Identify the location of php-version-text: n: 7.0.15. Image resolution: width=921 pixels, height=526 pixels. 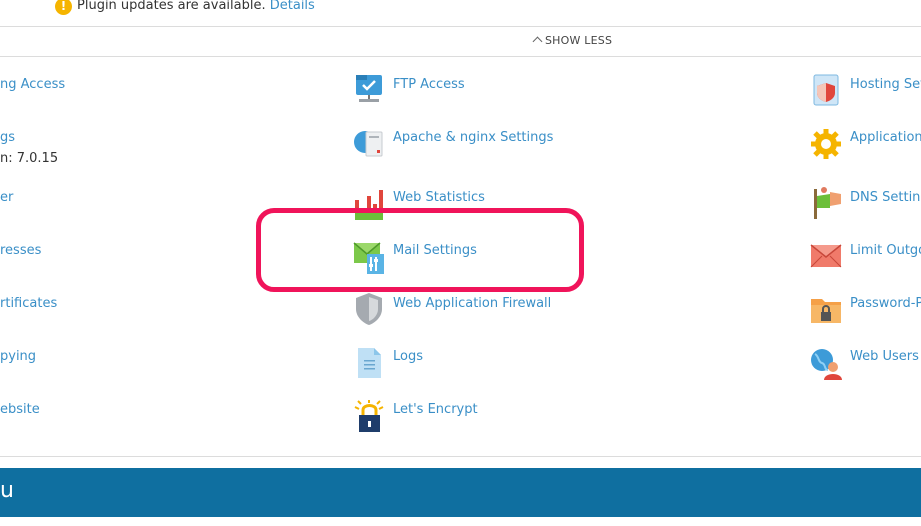
(29, 158).